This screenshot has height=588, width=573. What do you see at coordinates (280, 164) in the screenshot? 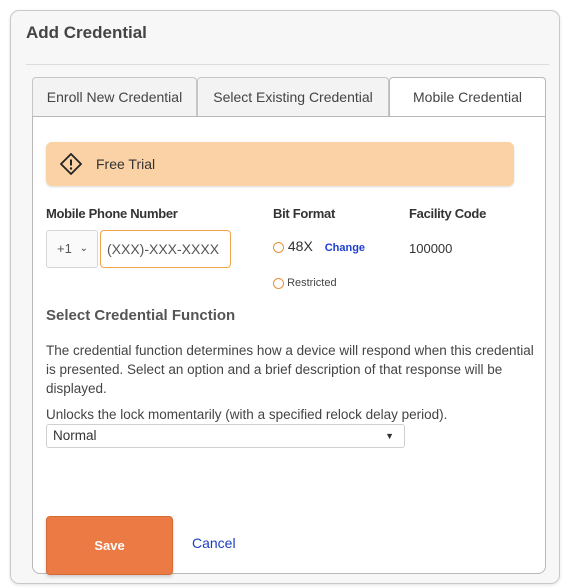
I see `free-trial-banner: Free Trial` at bounding box center [280, 164].